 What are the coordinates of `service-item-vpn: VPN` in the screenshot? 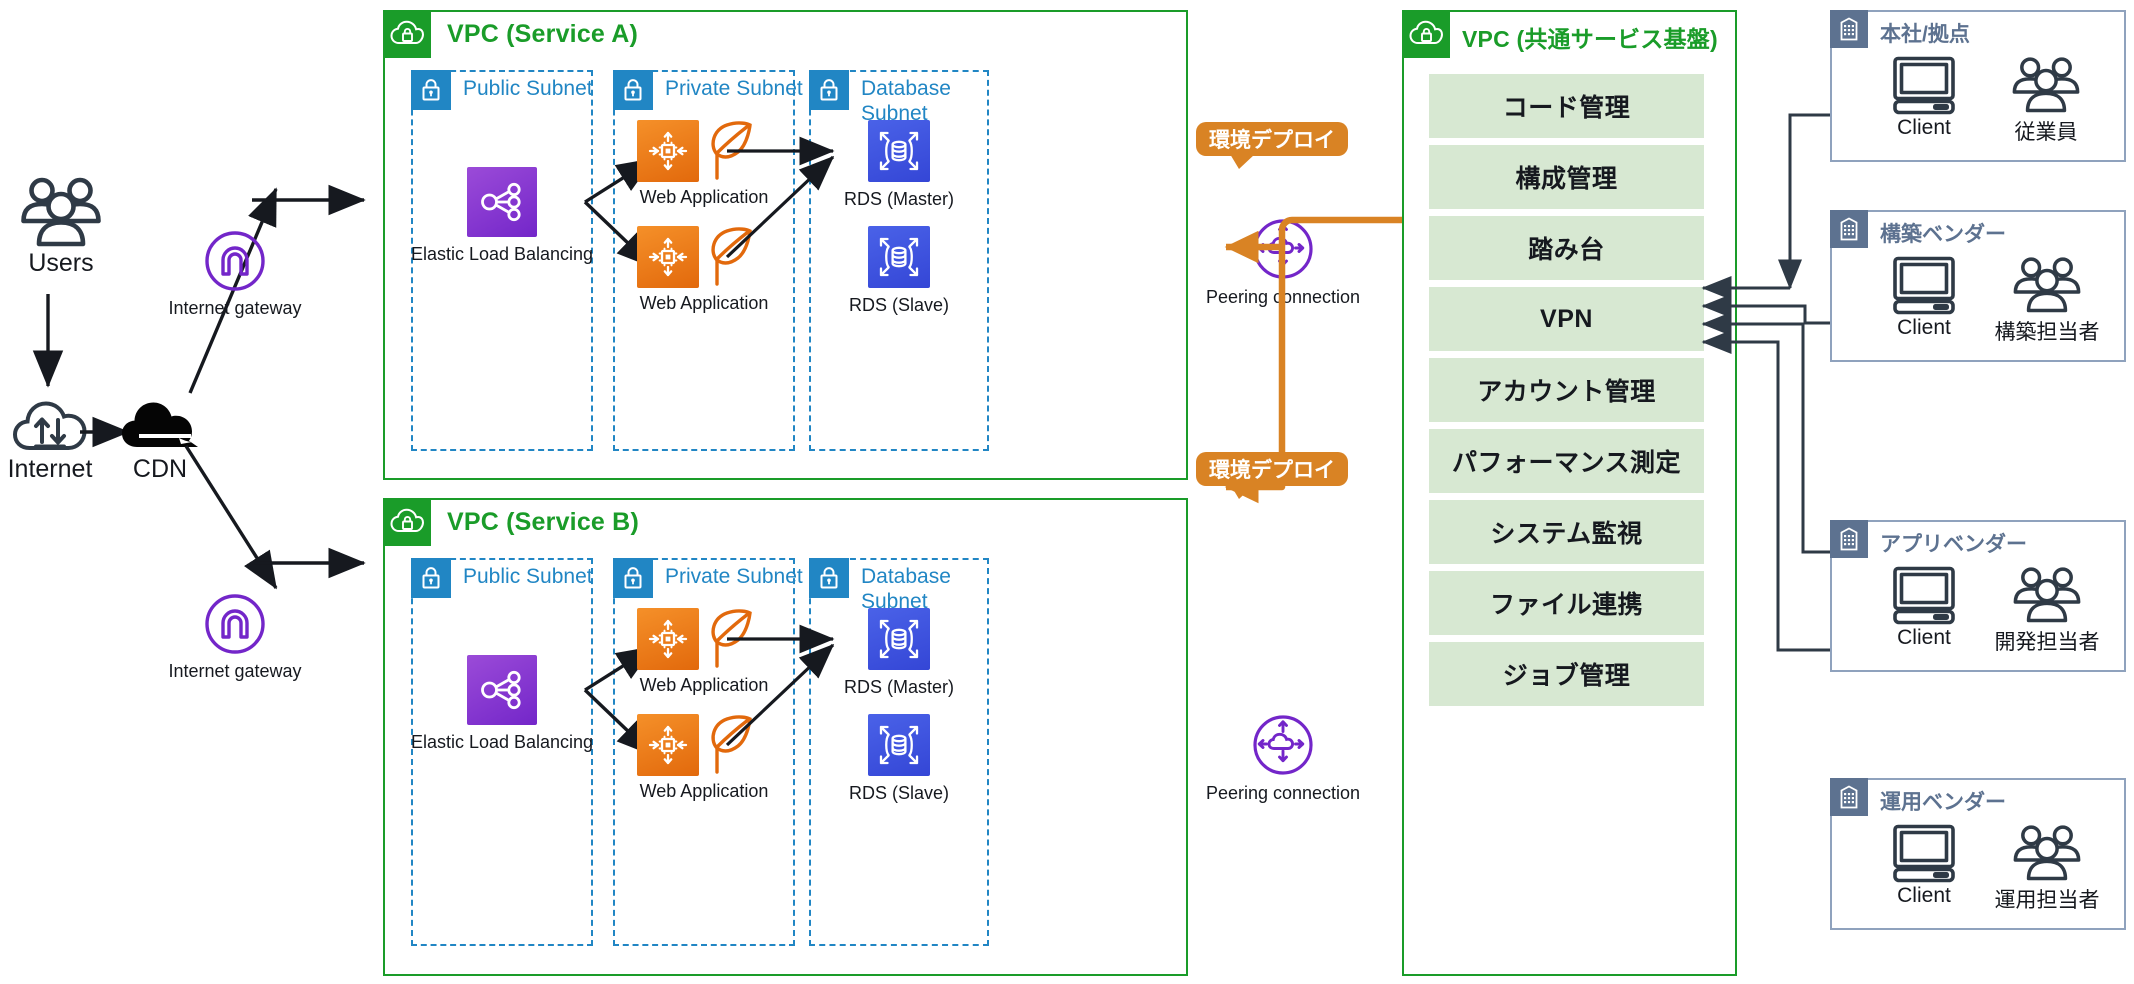 It's located at (1566, 319).